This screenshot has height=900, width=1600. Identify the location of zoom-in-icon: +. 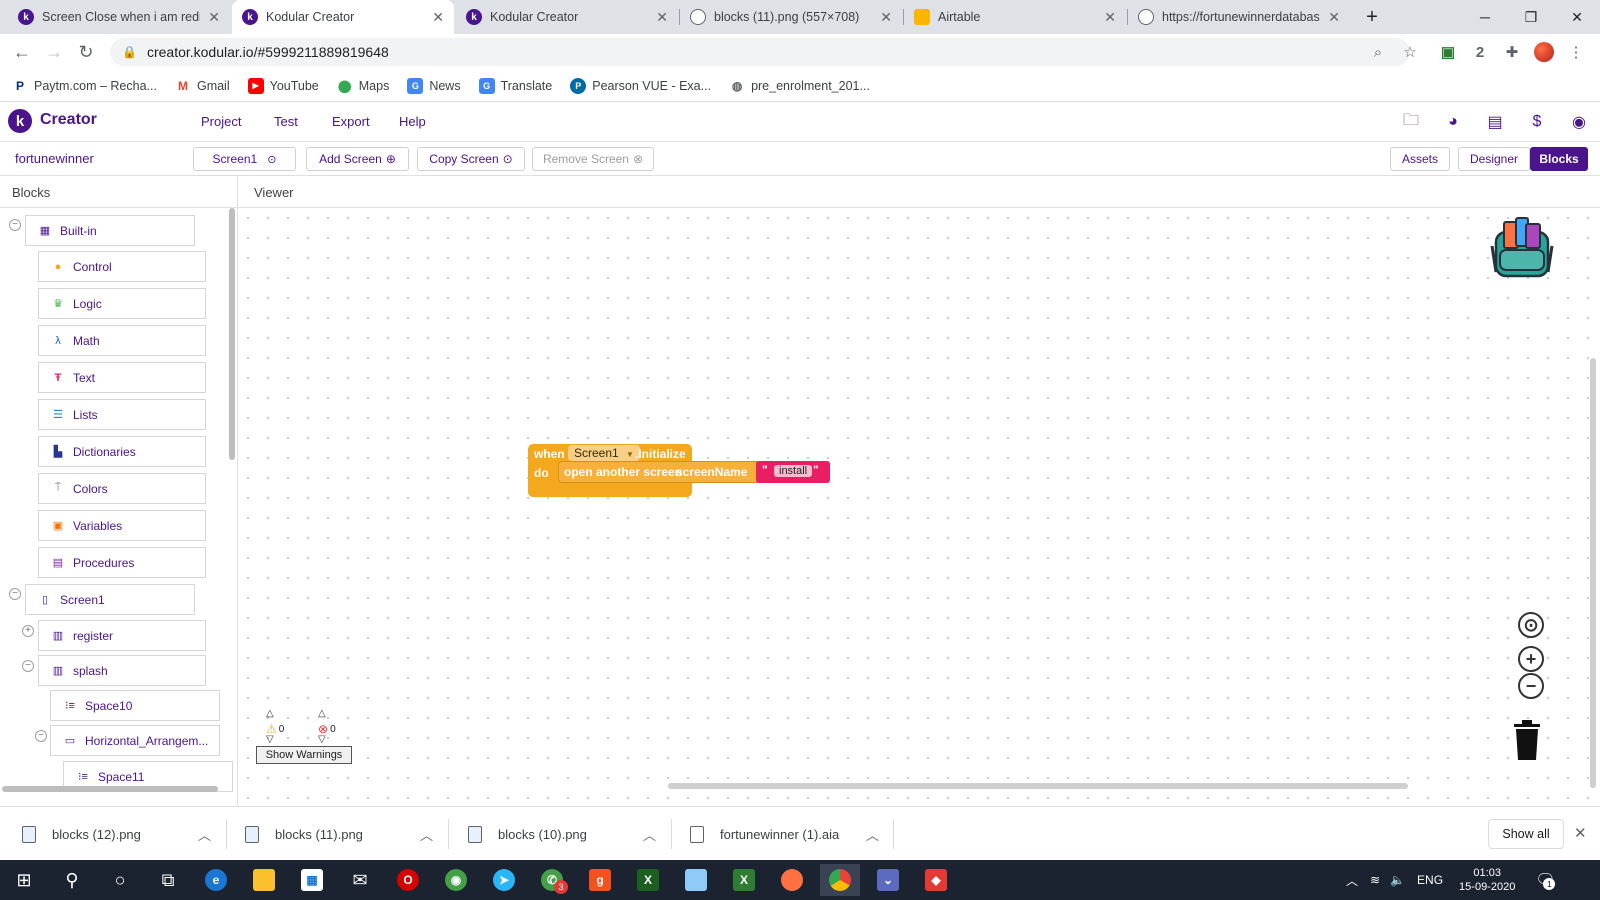
(1531, 659).